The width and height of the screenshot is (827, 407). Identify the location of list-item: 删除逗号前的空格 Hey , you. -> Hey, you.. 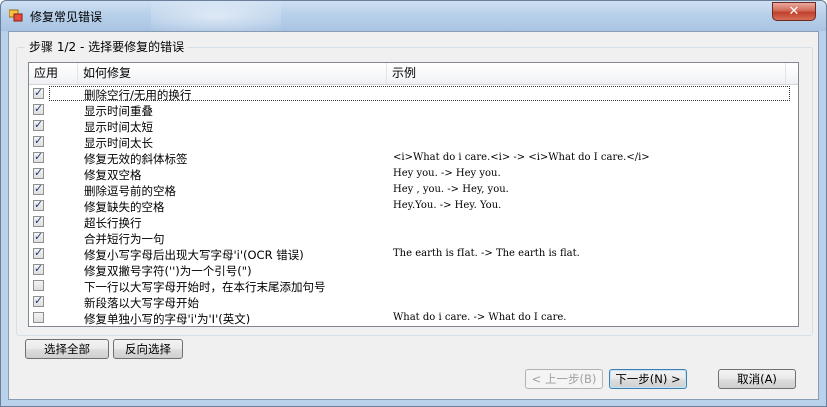
(413, 190).